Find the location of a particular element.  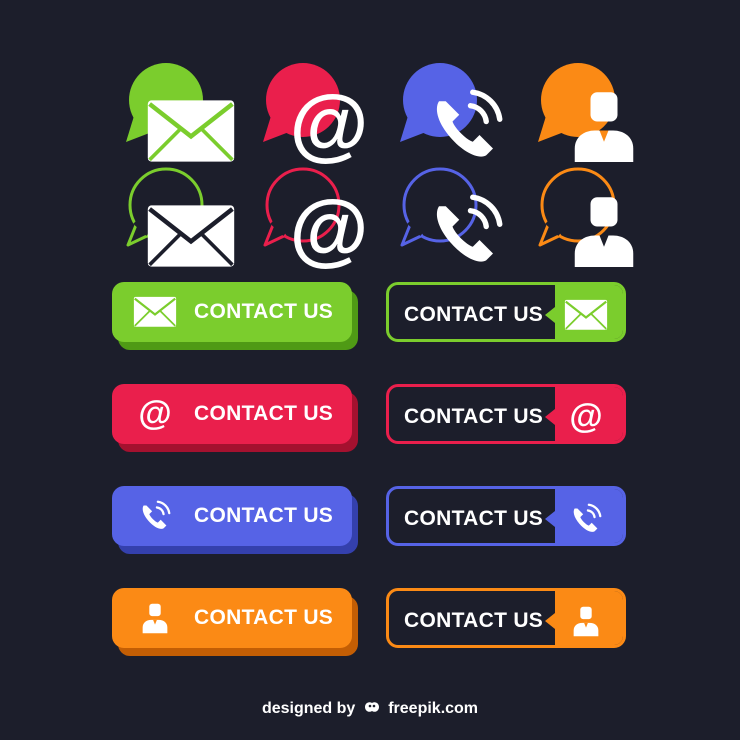

contact-button-phone-solid: CONTACT US is located at coordinates (235, 520).